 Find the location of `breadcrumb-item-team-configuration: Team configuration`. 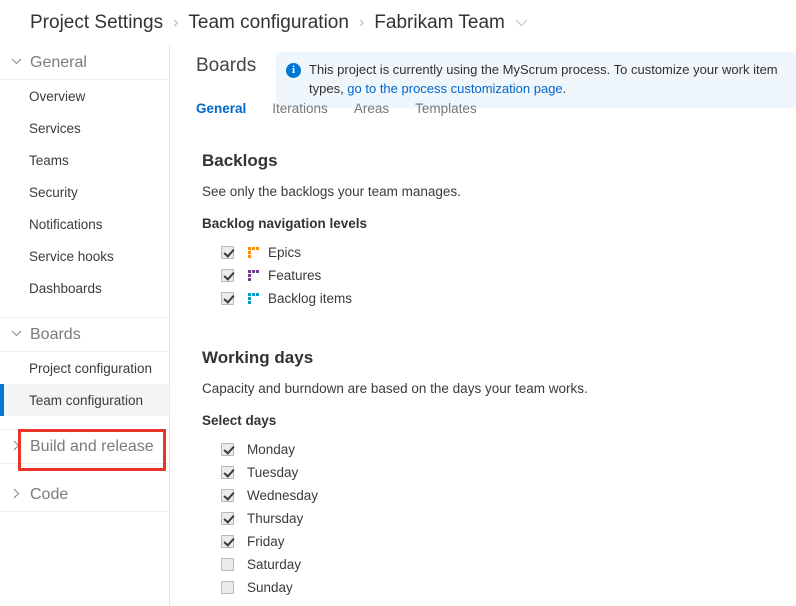

breadcrumb-item-team-configuration: Team configuration is located at coordinates (268, 23).